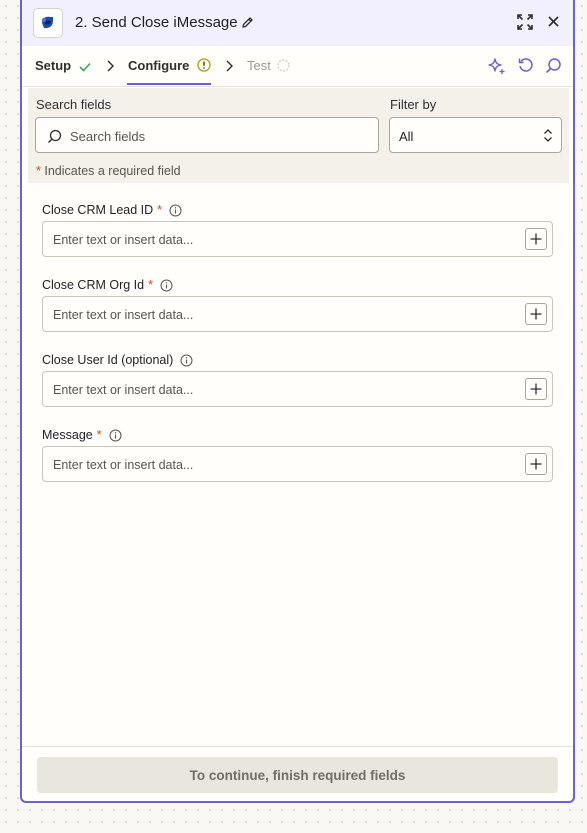 This screenshot has height=833, width=587. Describe the element at coordinates (247, 25) in the screenshot. I see `edit-icon` at that location.